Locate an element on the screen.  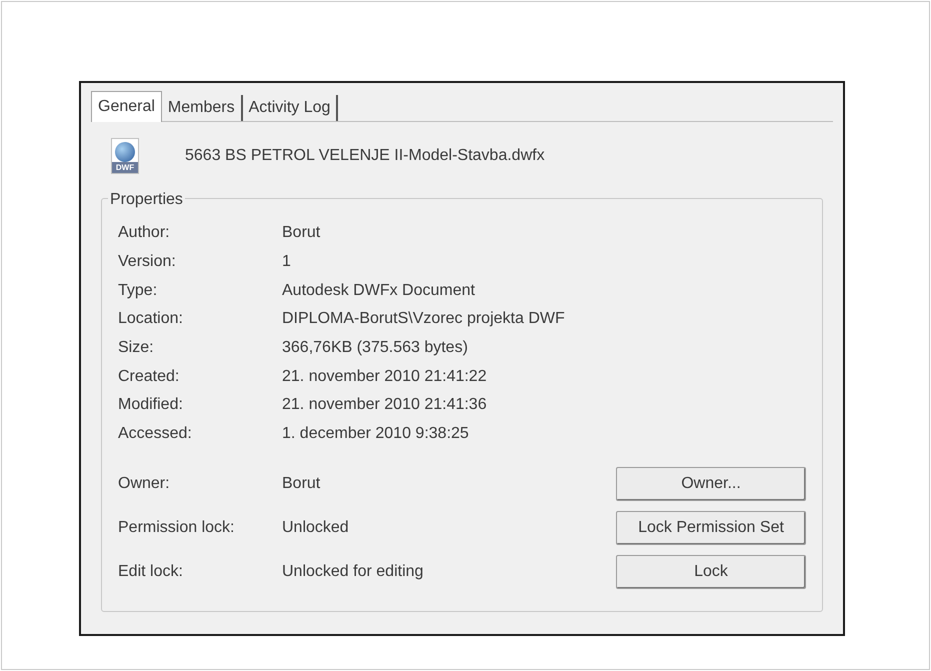
property-value: 366,76KB (375.563 bytes) is located at coordinates (375, 348).